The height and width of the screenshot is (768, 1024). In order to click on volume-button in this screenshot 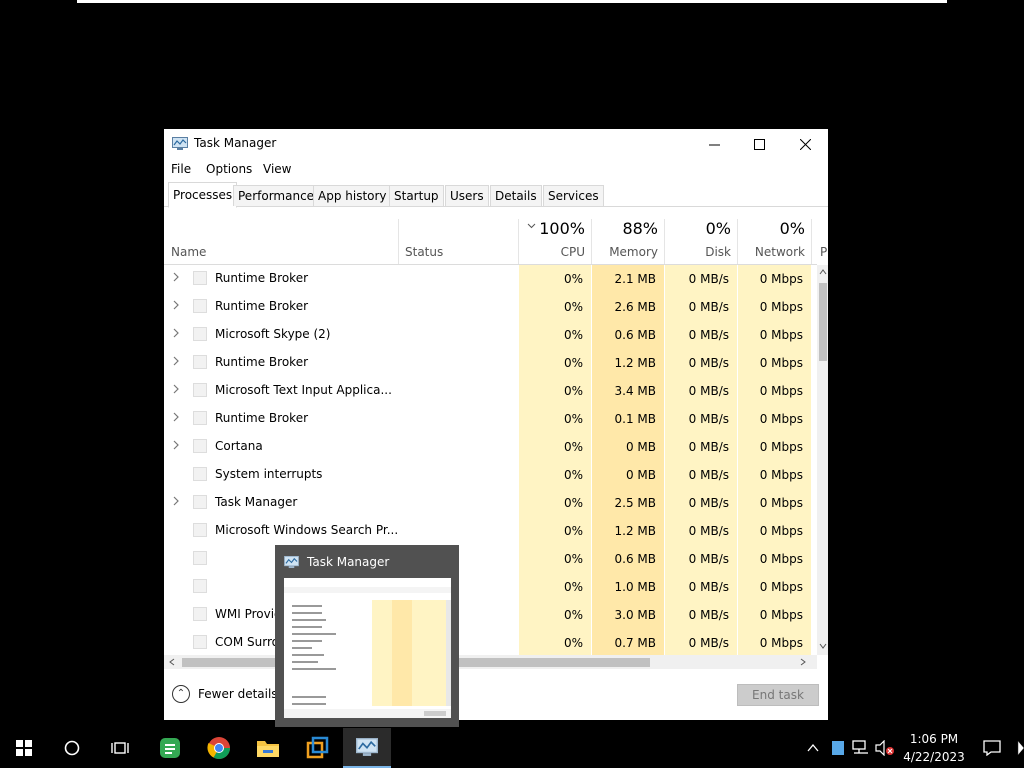, I will do `click(885, 748)`.